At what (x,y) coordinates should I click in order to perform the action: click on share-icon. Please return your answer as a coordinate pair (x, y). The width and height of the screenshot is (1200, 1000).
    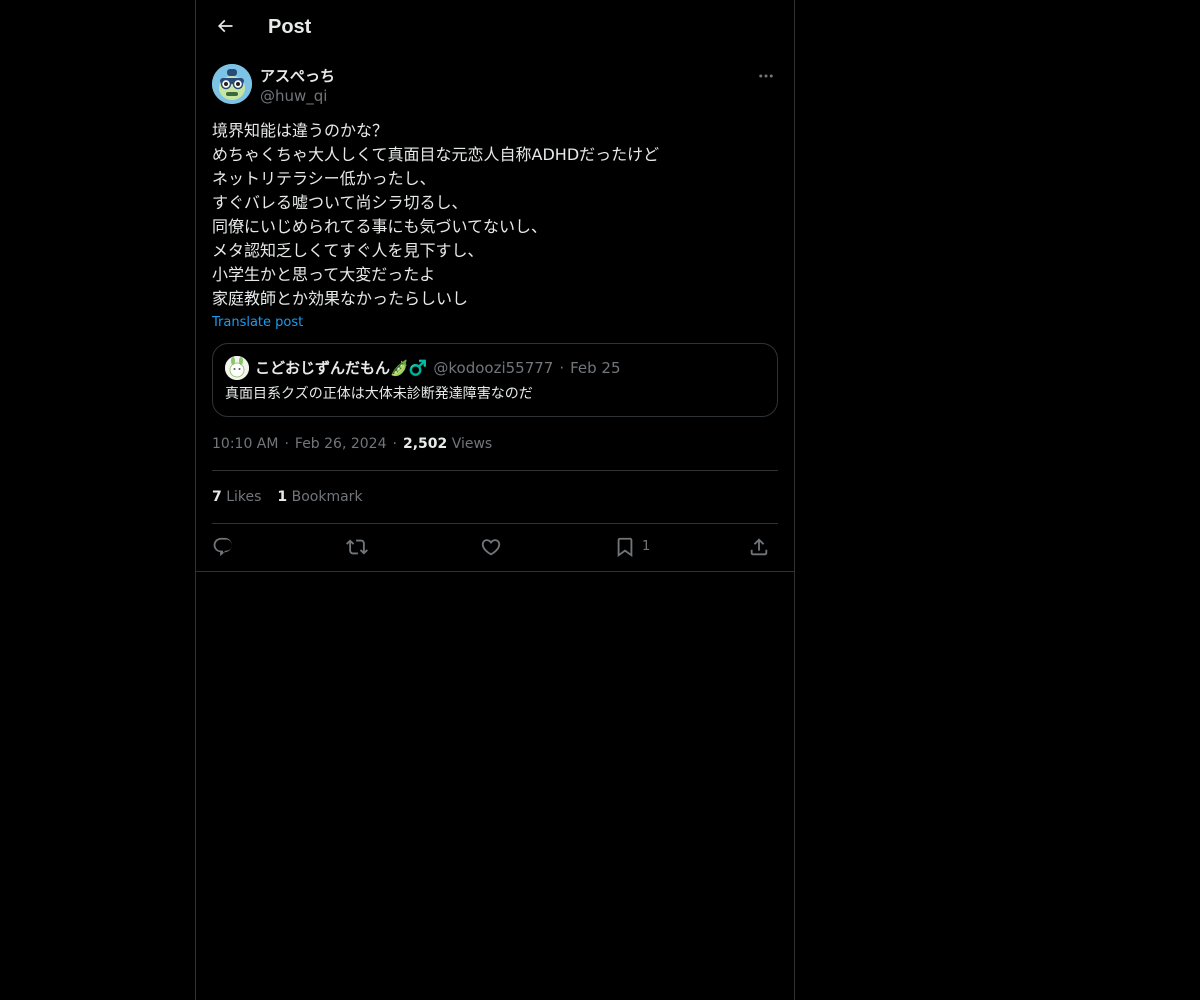
    Looking at the image, I should click on (759, 547).